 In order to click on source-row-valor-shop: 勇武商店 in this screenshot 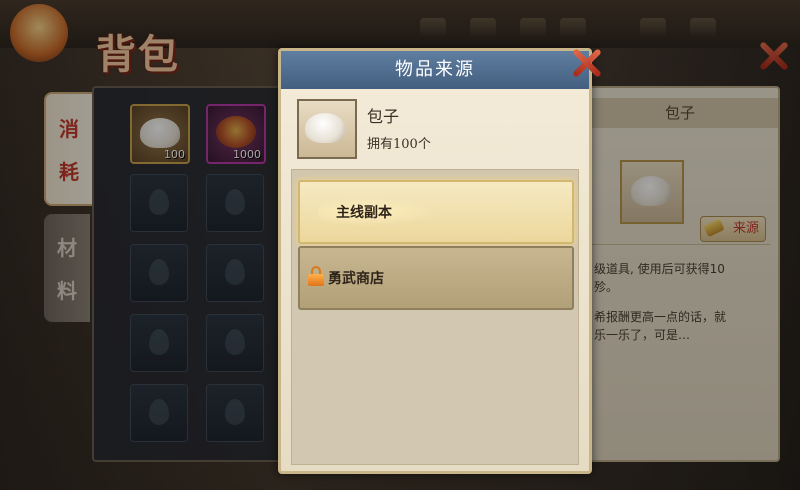, I will do `click(436, 278)`.